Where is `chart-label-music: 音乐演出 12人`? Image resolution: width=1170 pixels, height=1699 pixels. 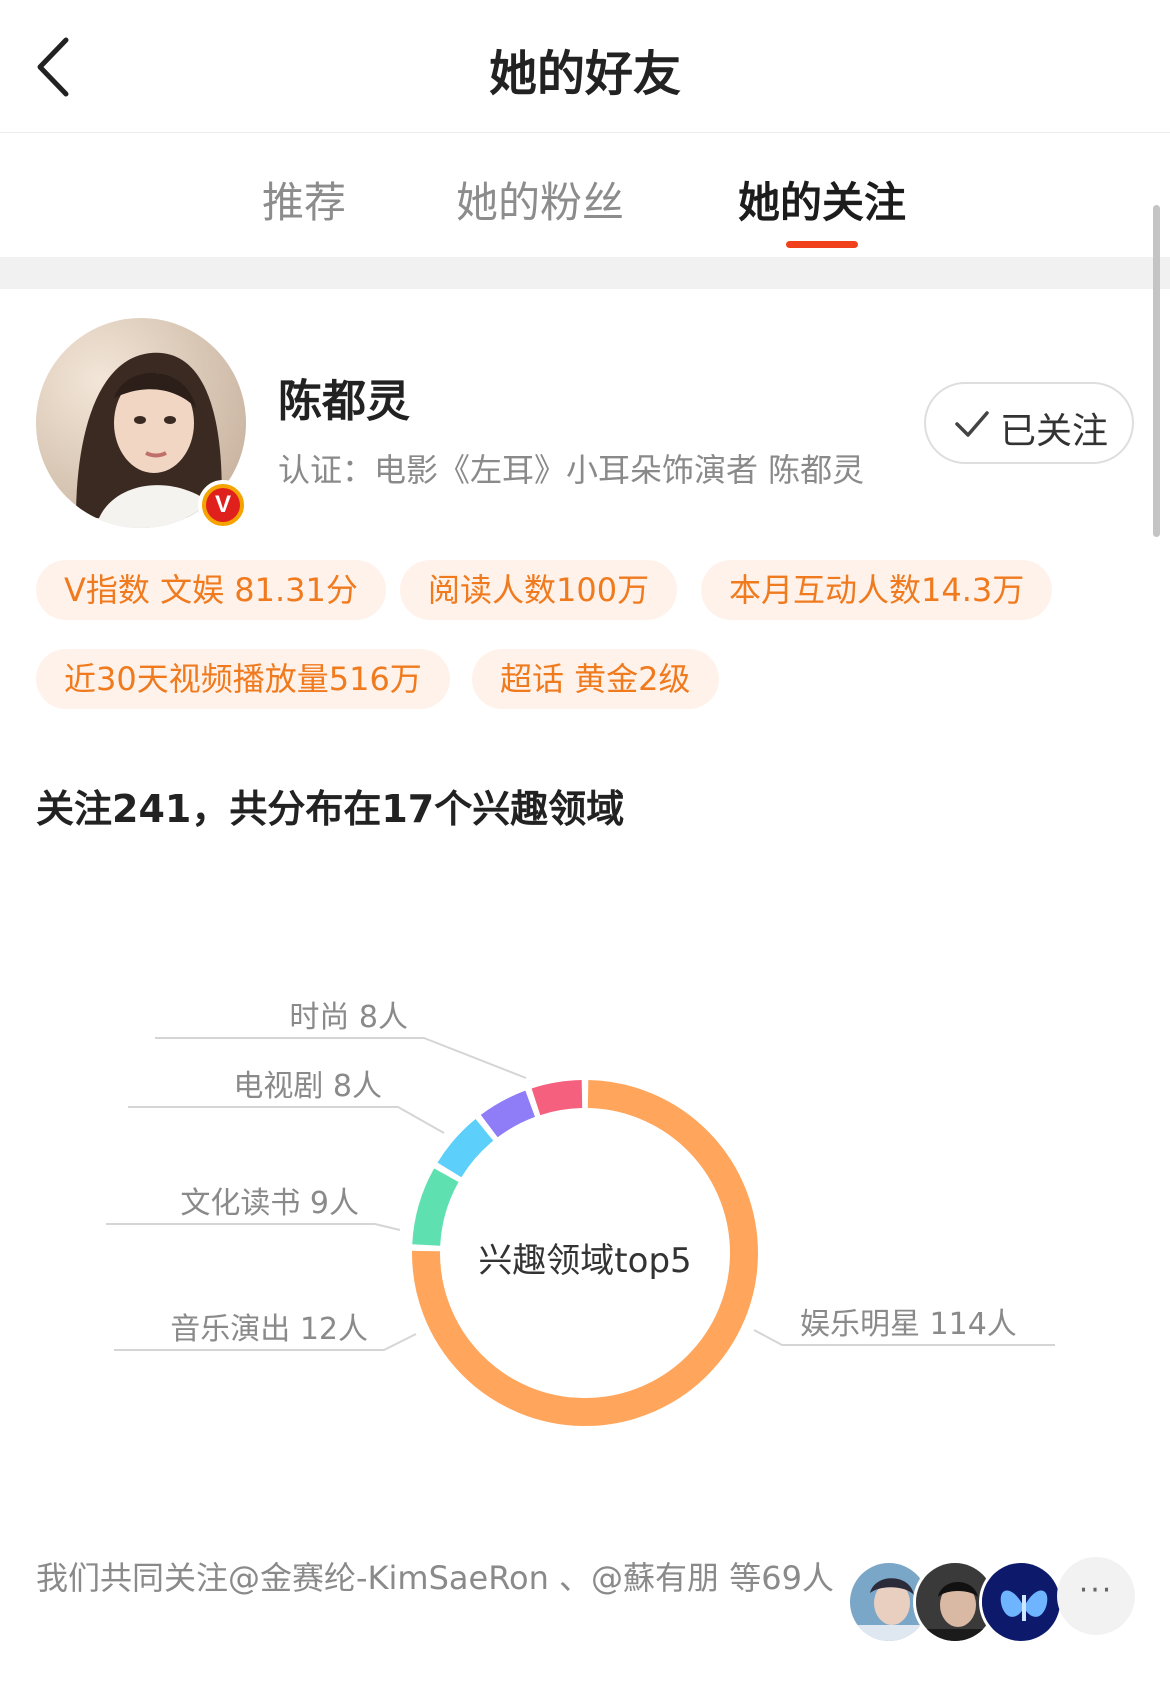
chart-label-music: 音乐演出 12人 is located at coordinates (269, 1329).